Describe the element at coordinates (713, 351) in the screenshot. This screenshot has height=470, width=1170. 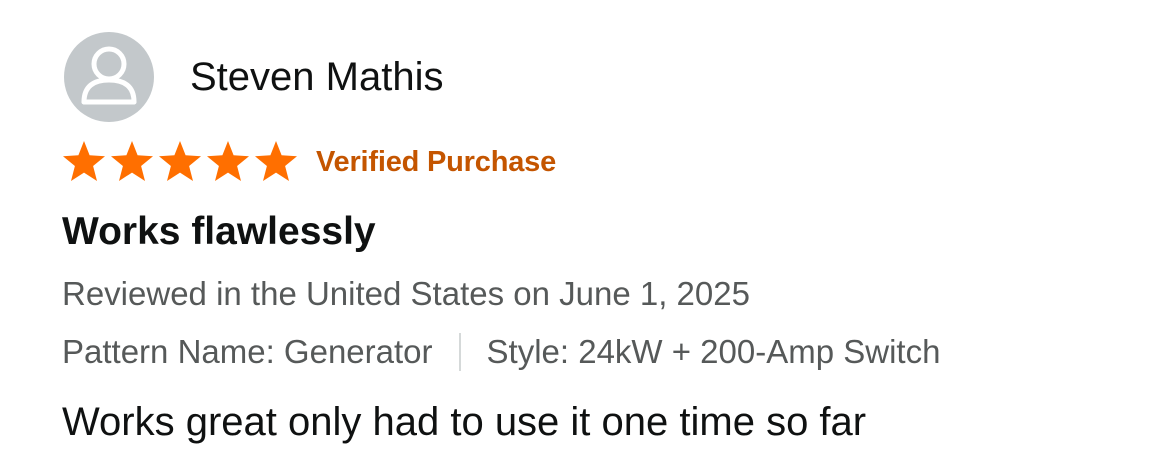
I see `style-name: Style: 24kW + 200-Amp Switch` at that location.